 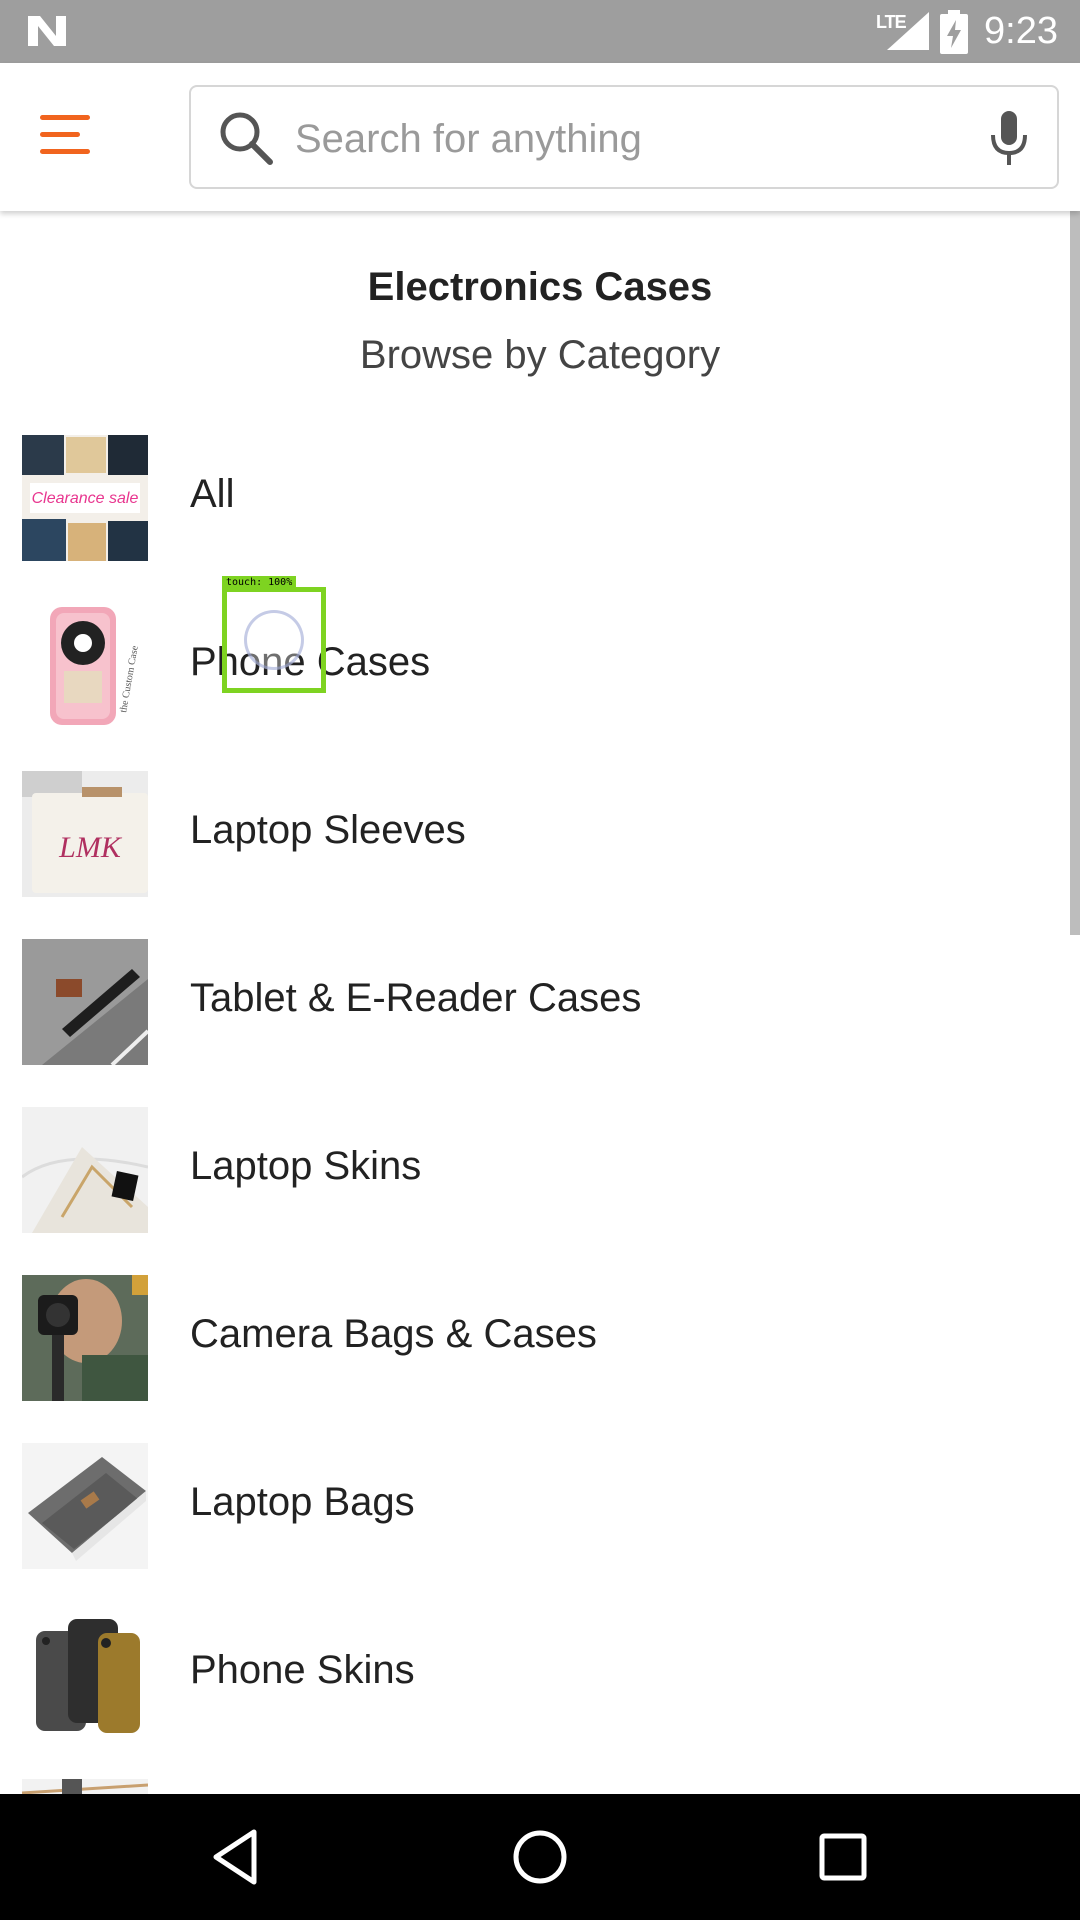 I want to click on category-item-phone-cases: the Custom Case Phone Cases, so click(x=535, y=677).